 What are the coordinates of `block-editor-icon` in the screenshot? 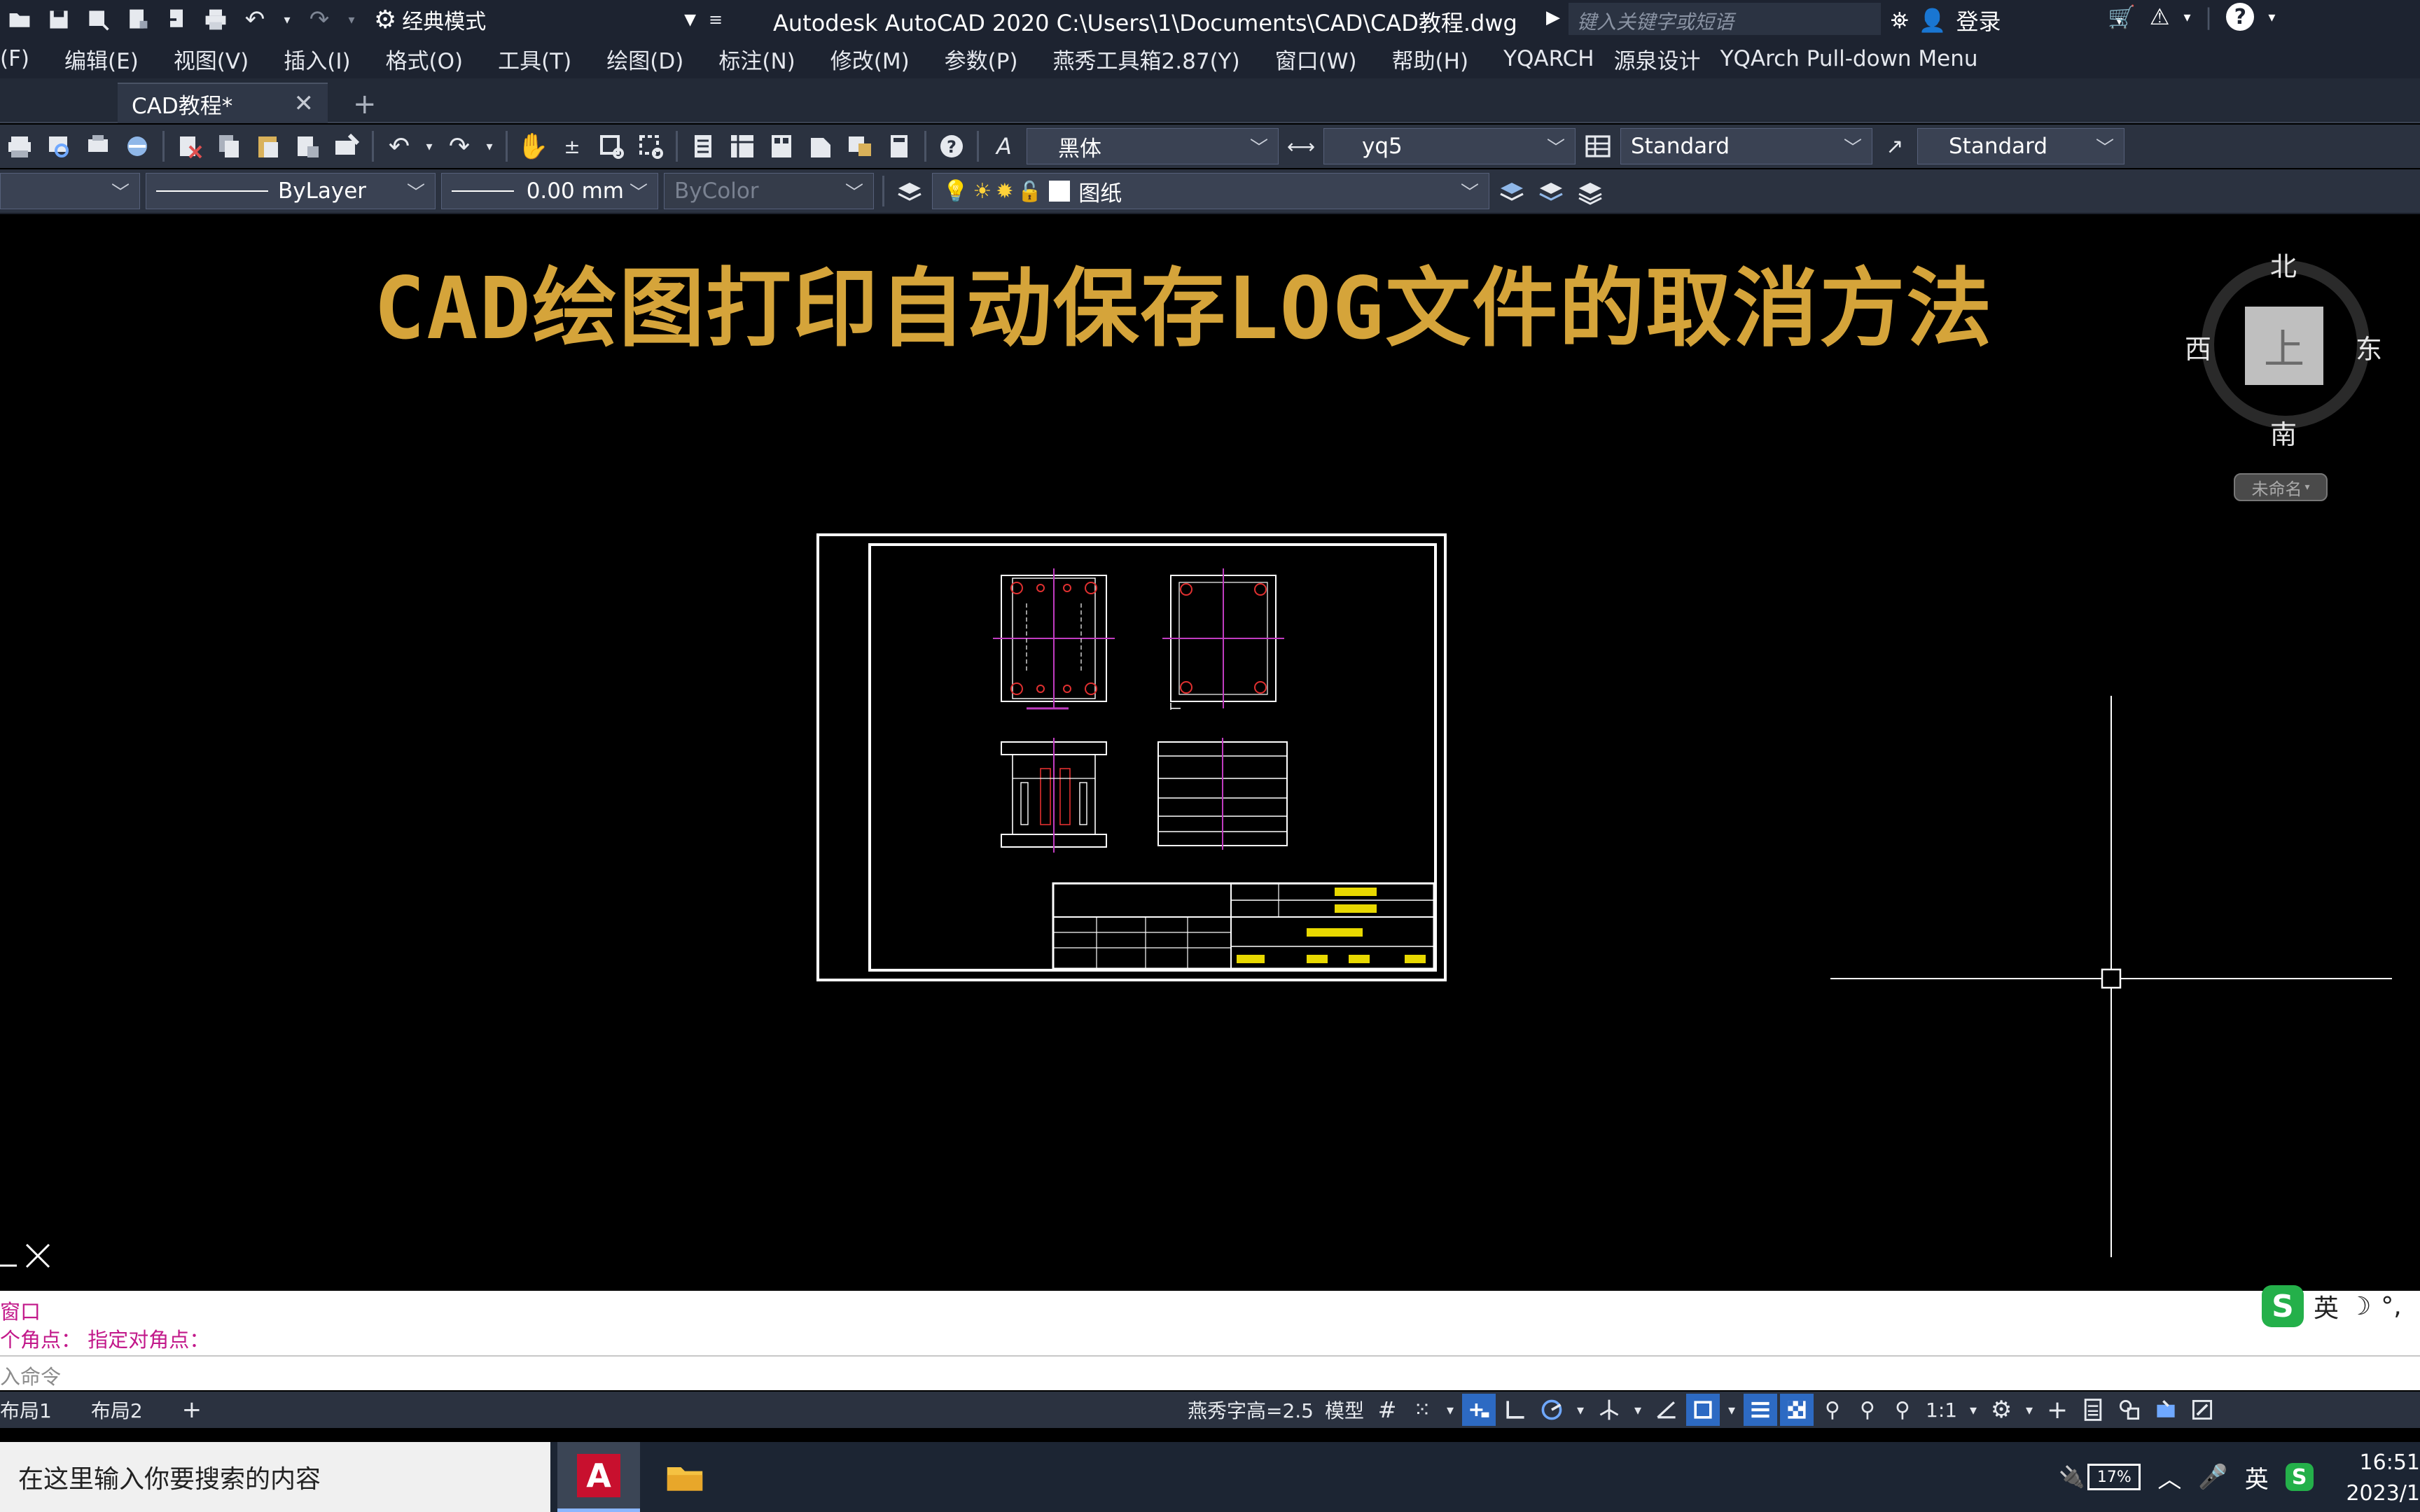 It's located at (347, 146).